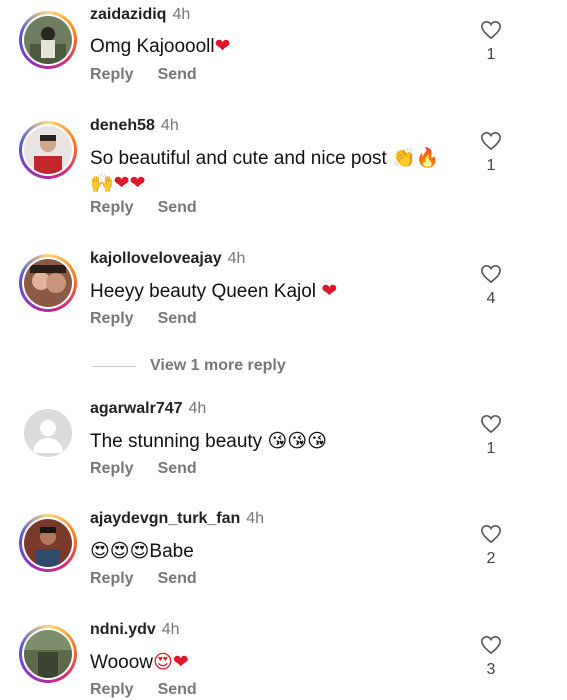 This screenshot has width=567, height=700. I want to click on comment-text: Omg Kajooooll❤, so click(160, 46).